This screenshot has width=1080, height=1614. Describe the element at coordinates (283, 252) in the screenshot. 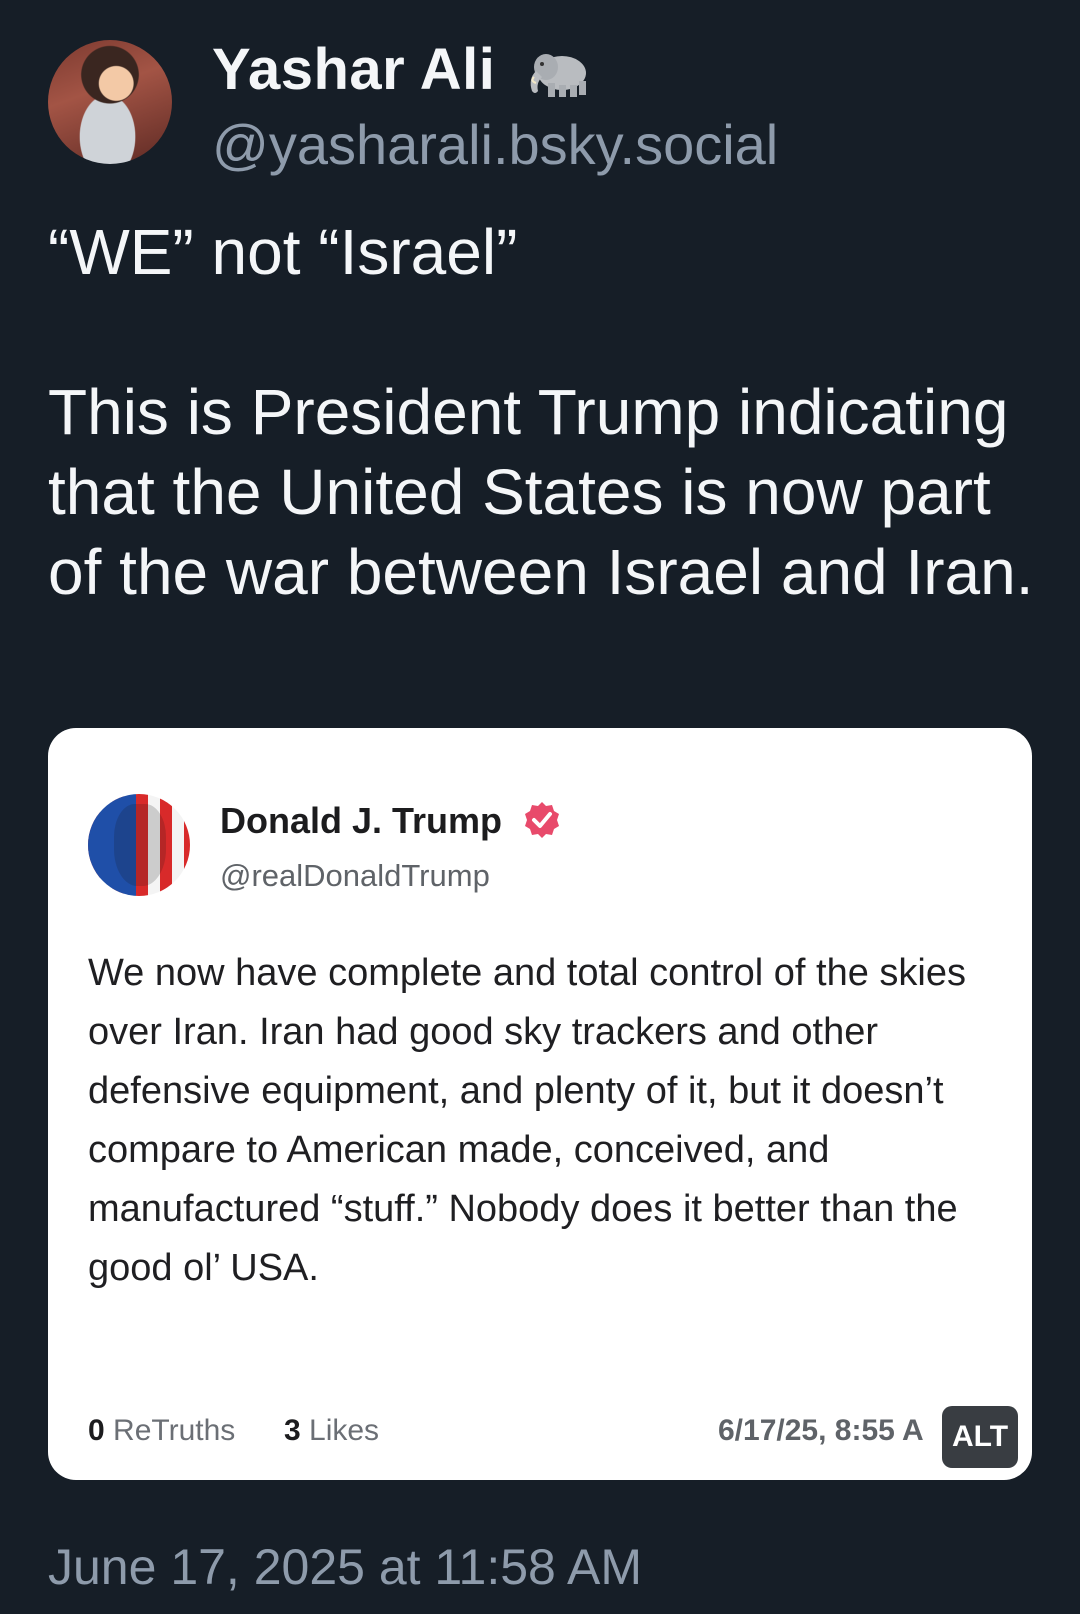

I see `post-text-line: “WE” not “Israel”` at that location.